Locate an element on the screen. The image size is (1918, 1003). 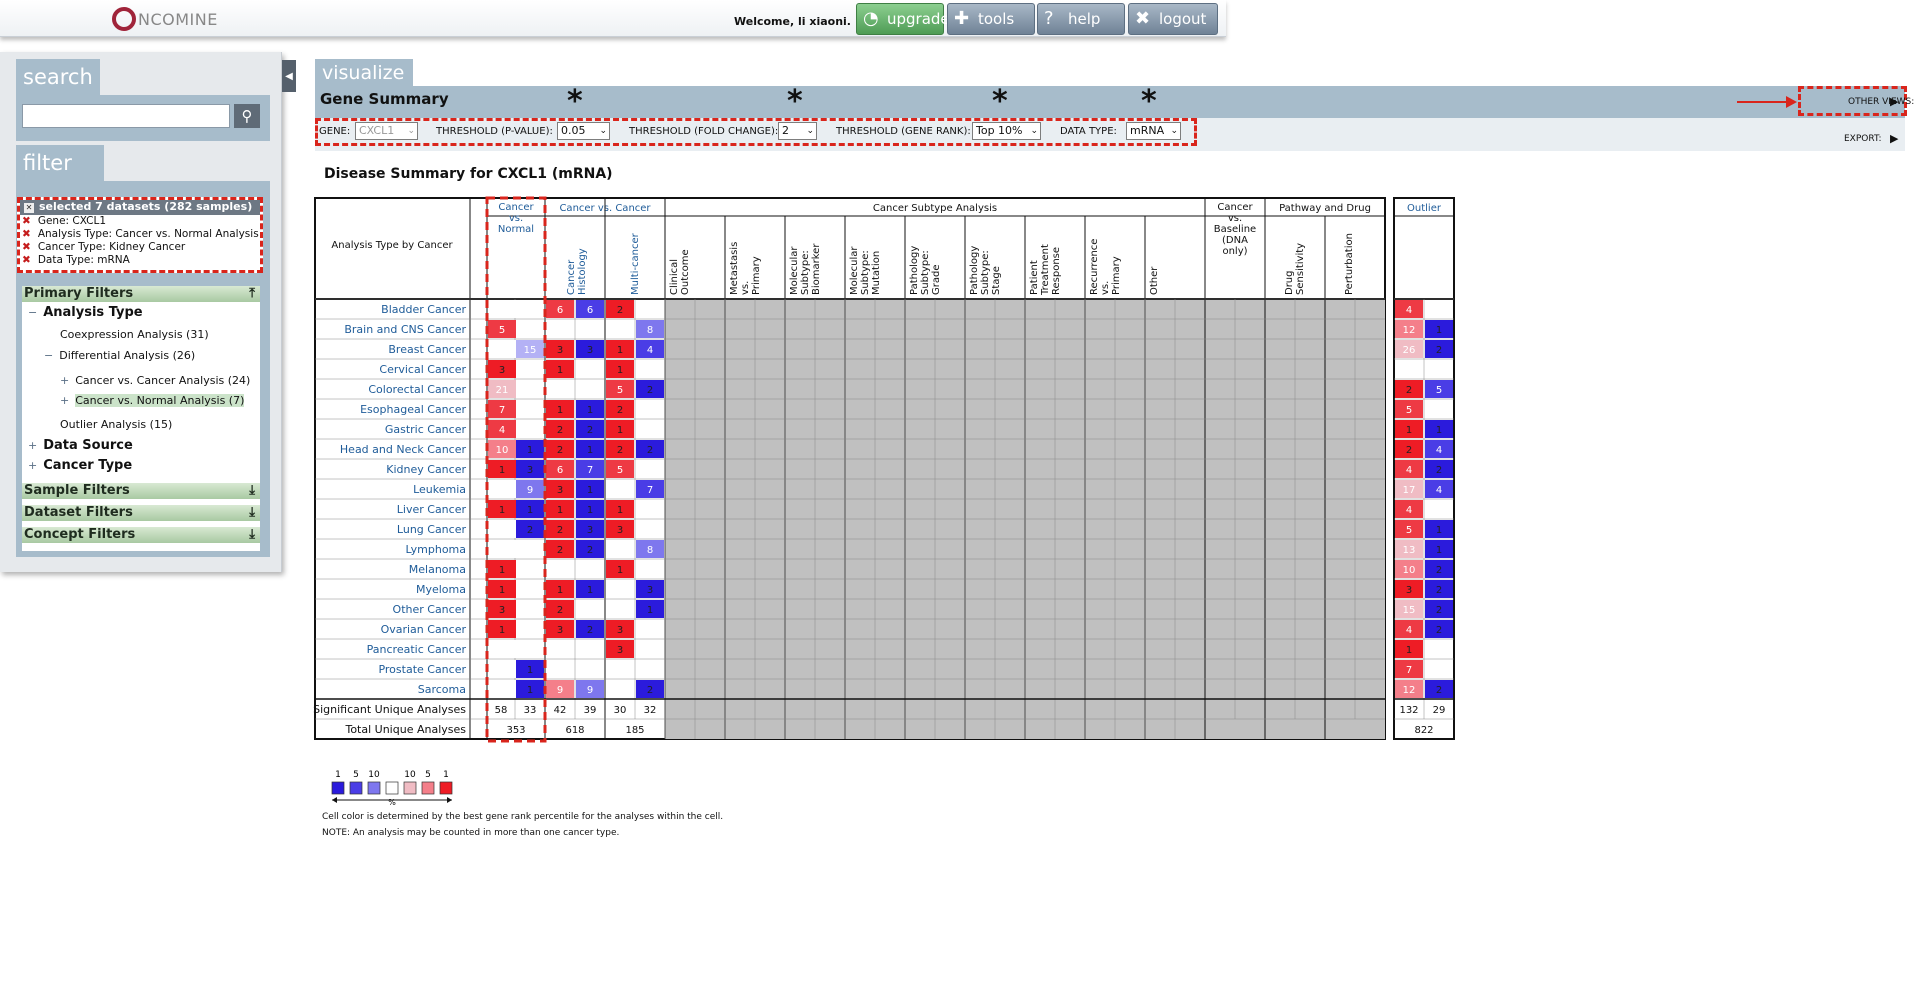
star-marker: * is located at coordinates (1000, 101).